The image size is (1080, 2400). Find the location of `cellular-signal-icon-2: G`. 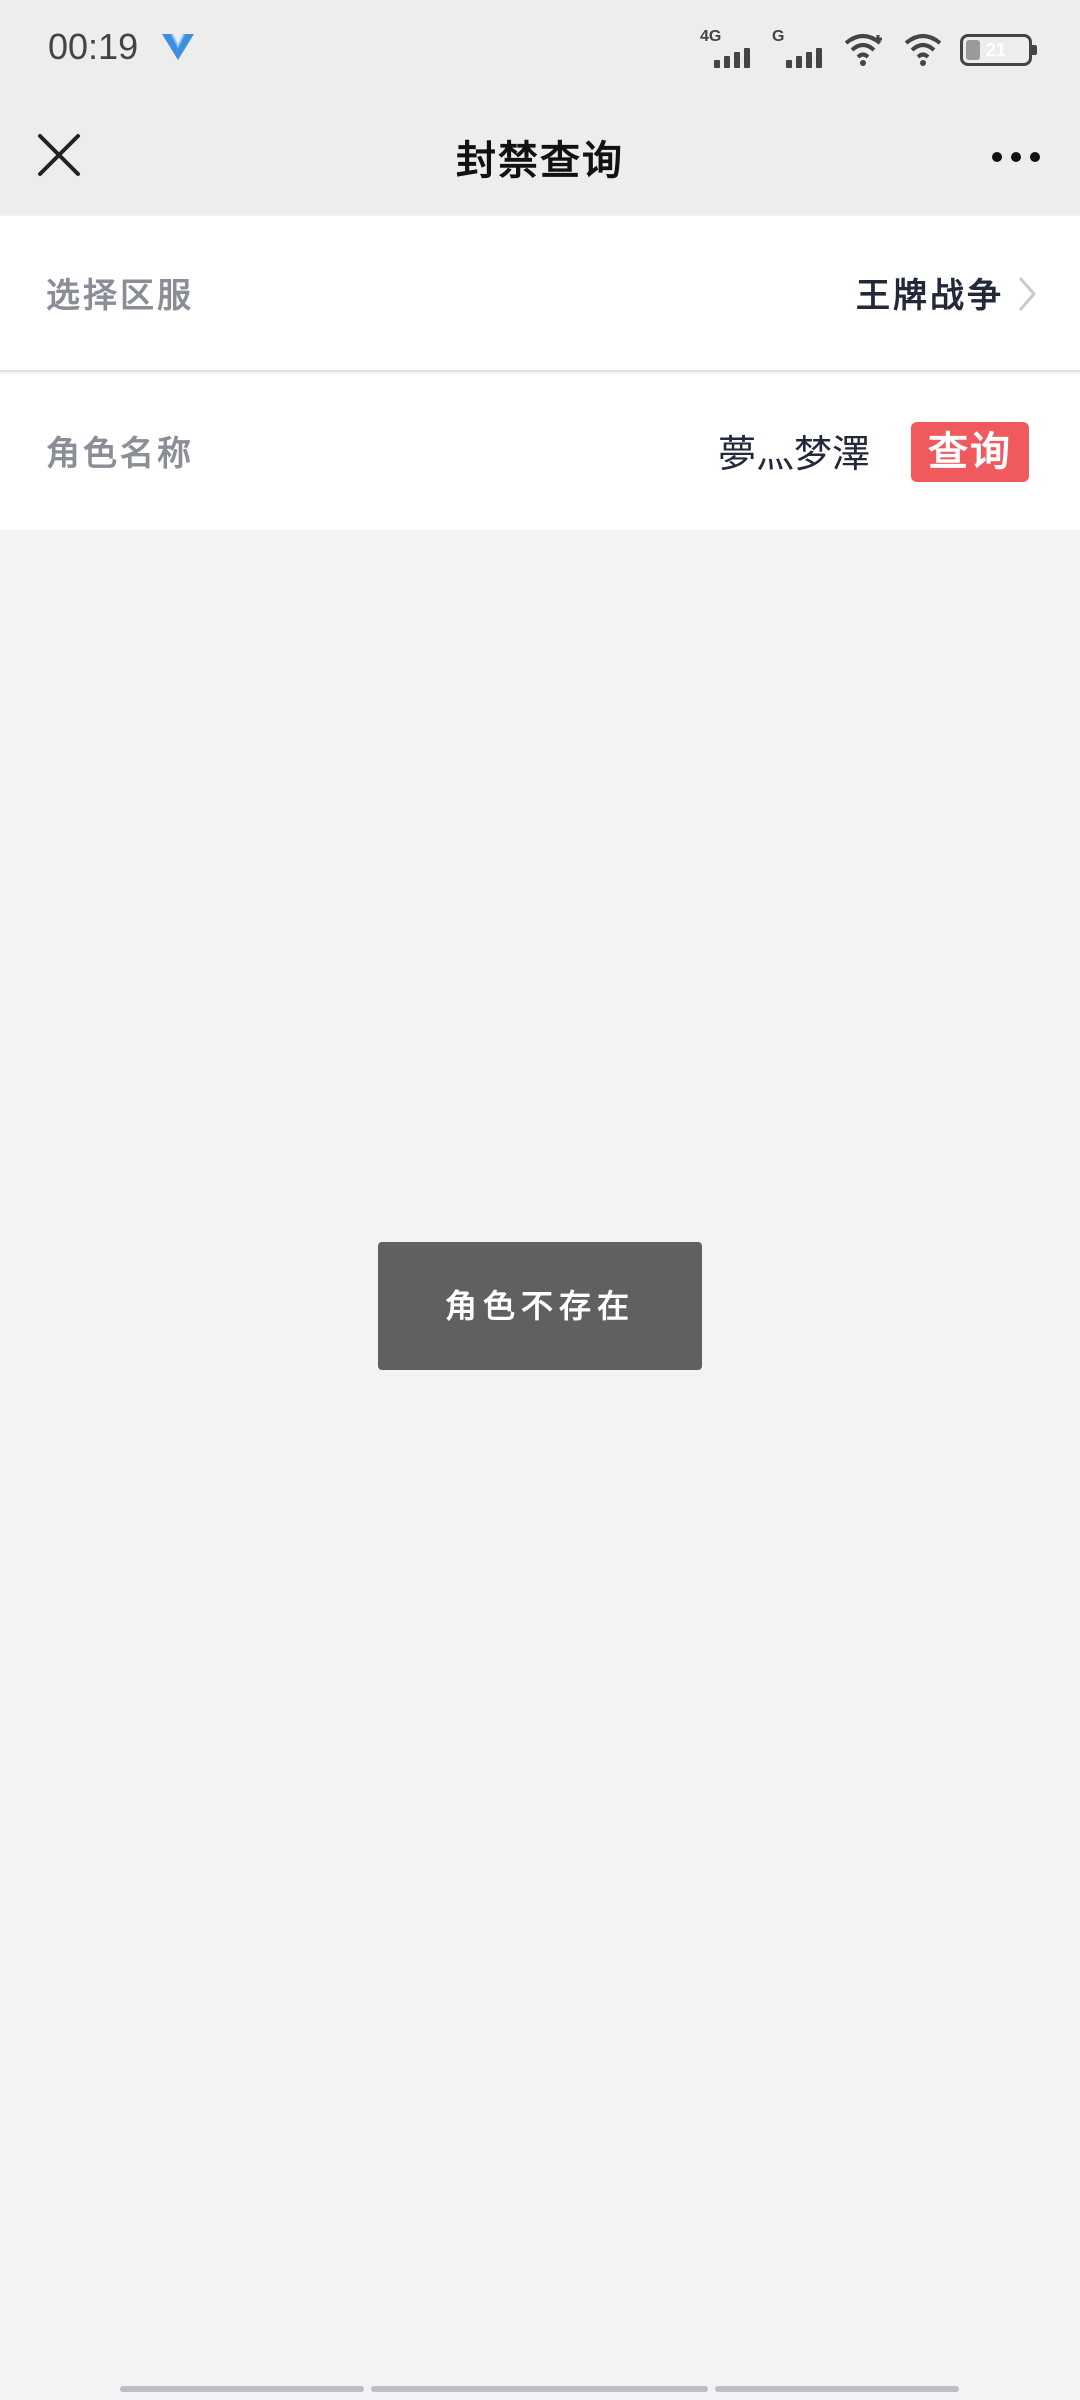

cellular-signal-icon-2: G is located at coordinates (799, 49).